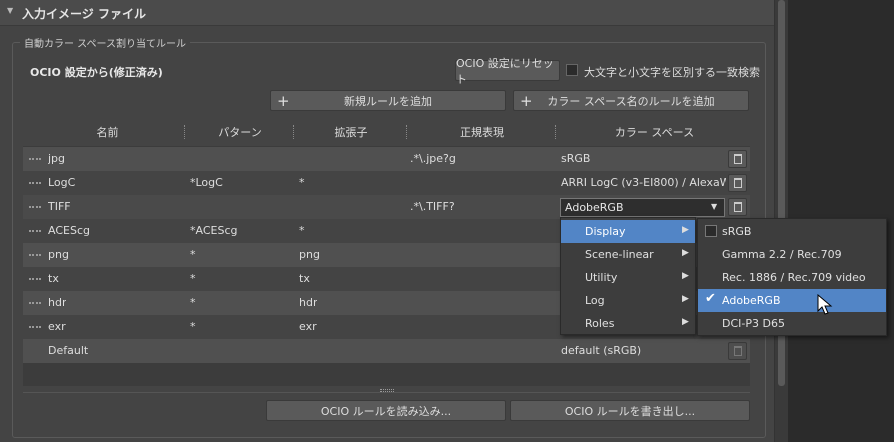  Describe the element at coordinates (628, 300) in the screenshot. I see `menu-item-log: Log ▶` at that location.